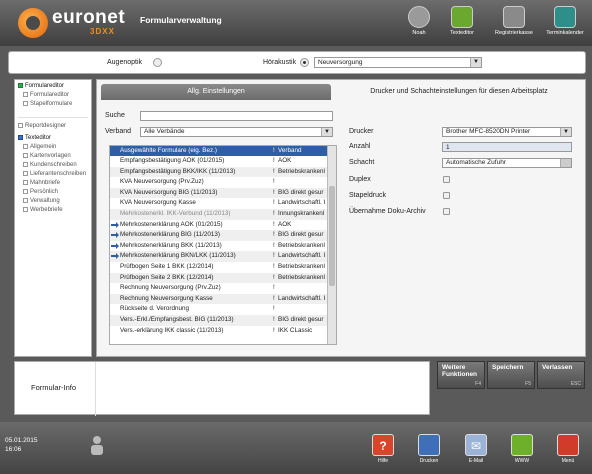 Image resolution: width=592 pixels, height=474 pixels. Describe the element at coordinates (50, 156) in the screenshot. I see `nav-item-label: Kartenvorlagen` at that location.